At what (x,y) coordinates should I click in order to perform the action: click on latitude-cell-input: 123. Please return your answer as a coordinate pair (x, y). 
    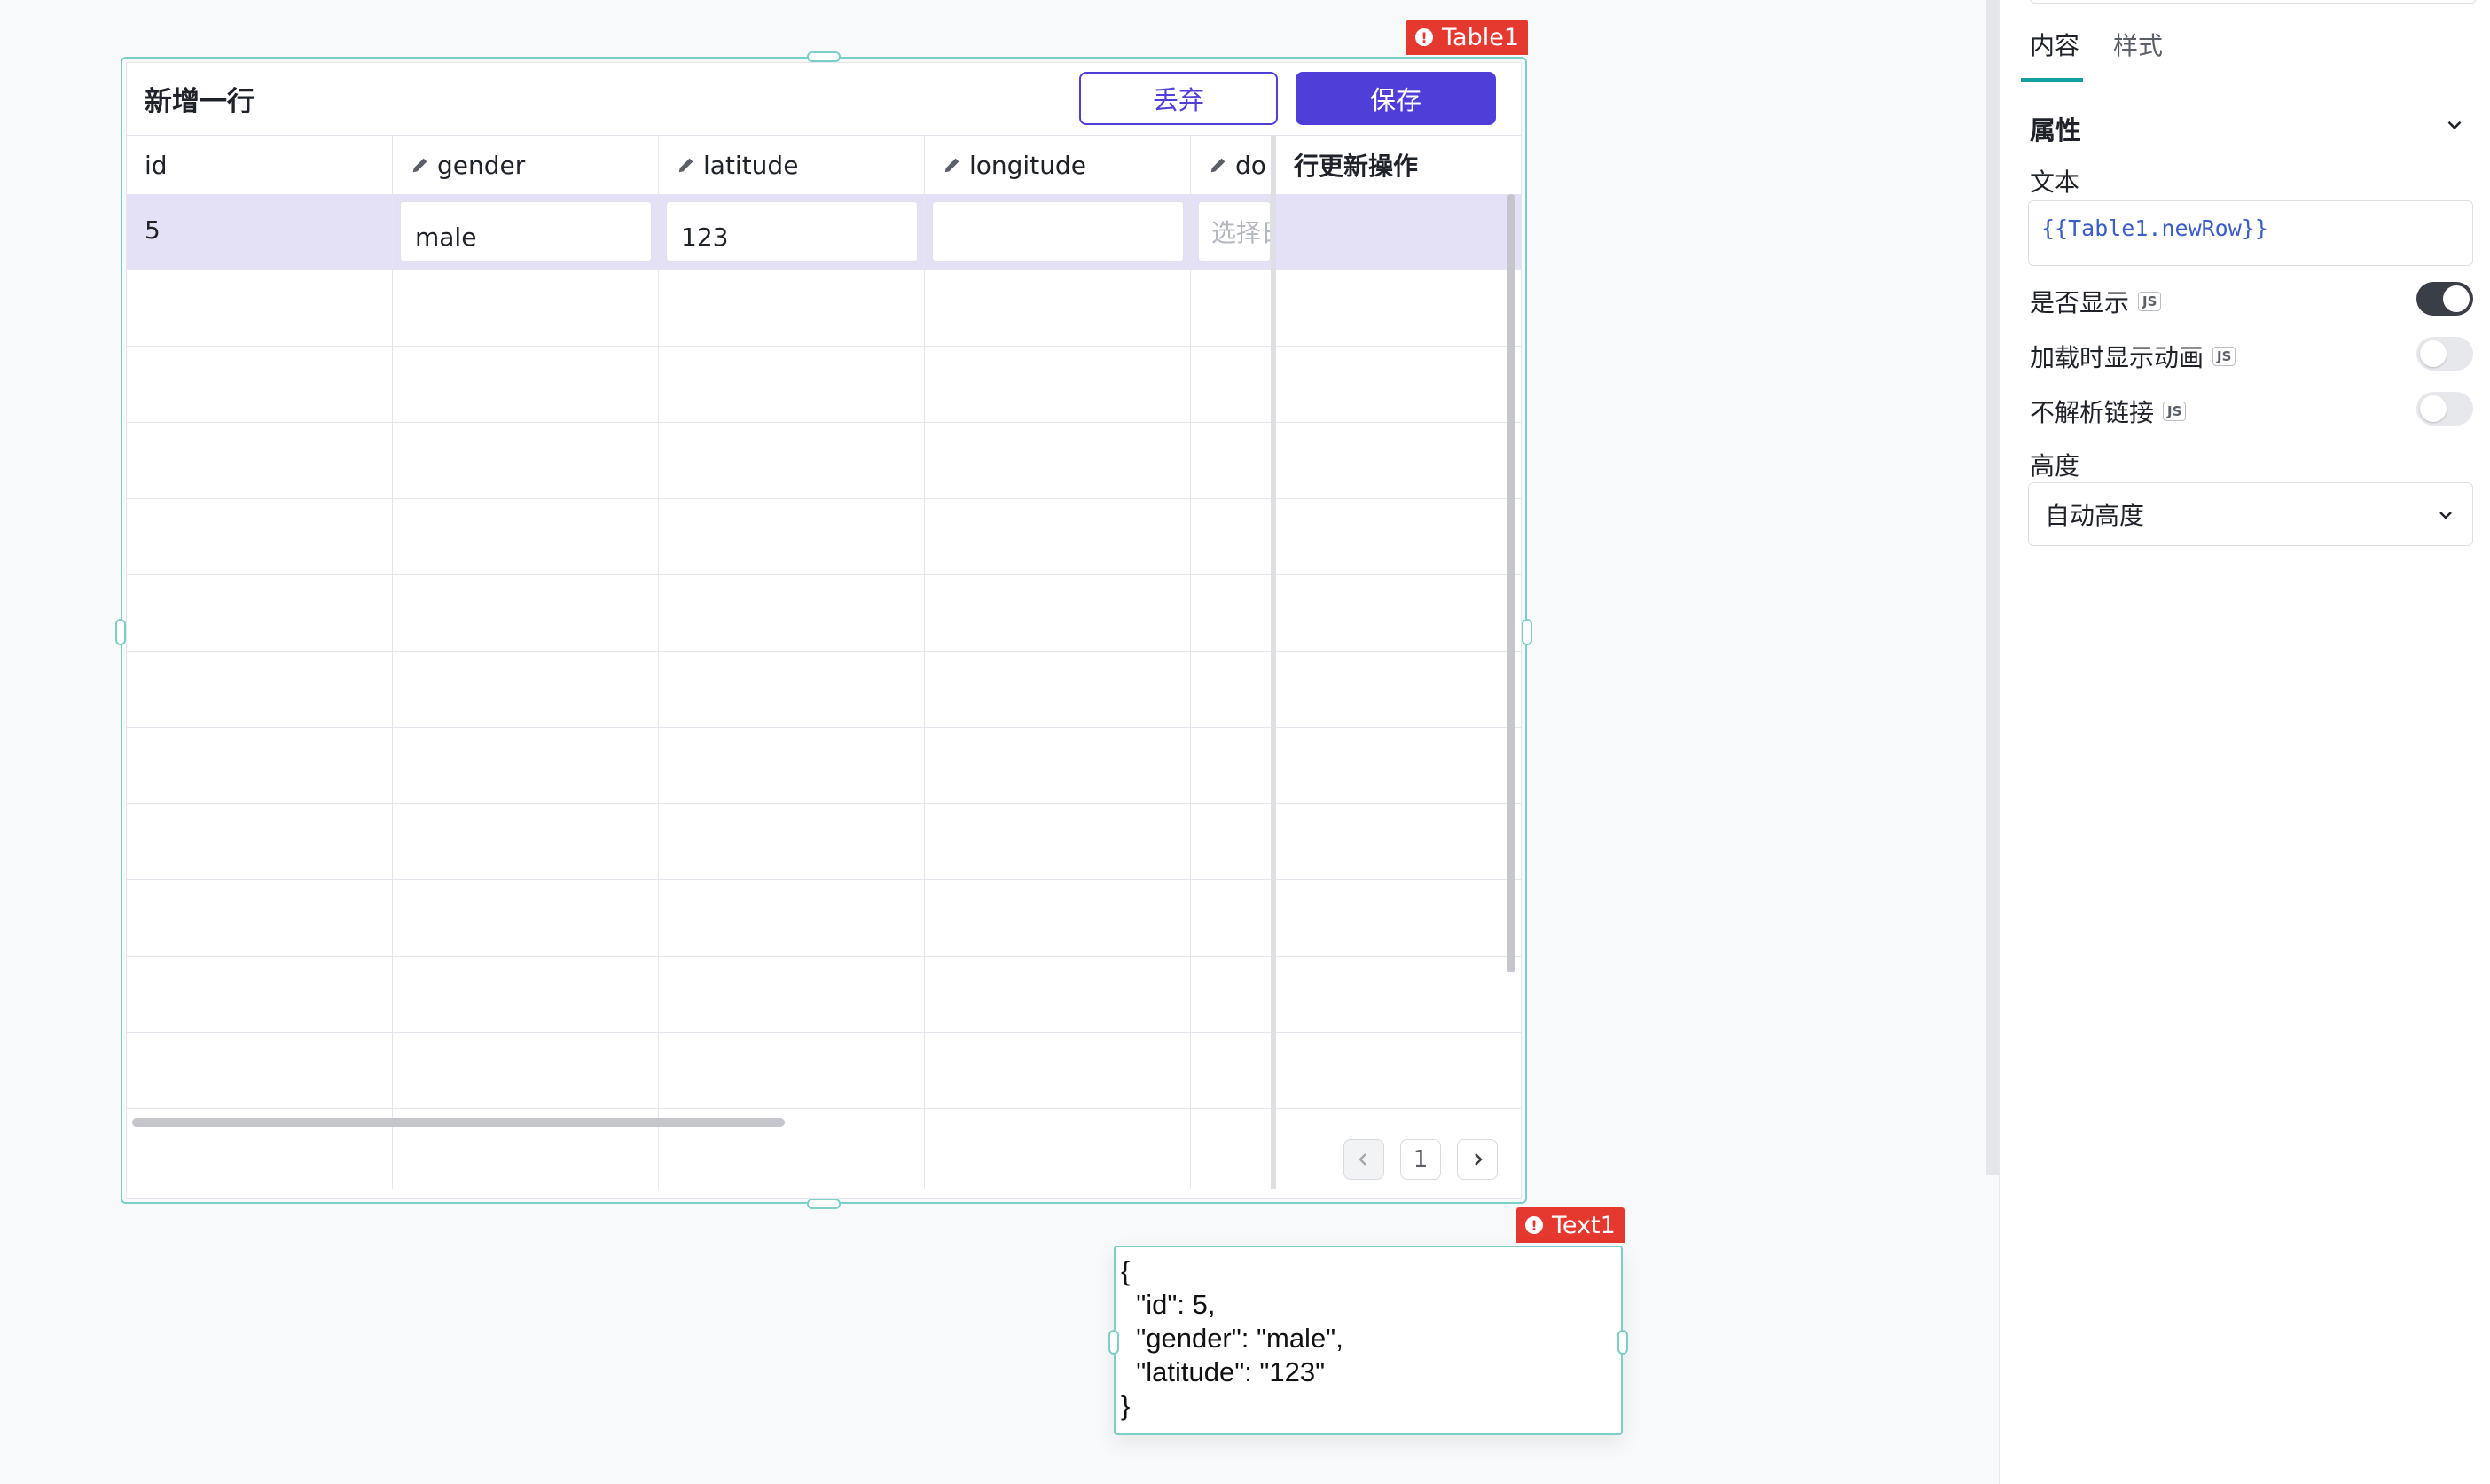
    Looking at the image, I should click on (792, 231).